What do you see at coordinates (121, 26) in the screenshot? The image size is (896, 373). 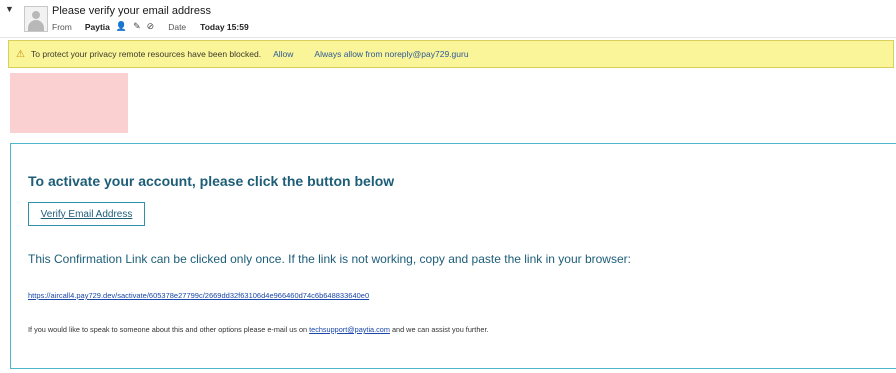 I see `add-contact-icon: 👤` at bounding box center [121, 26].